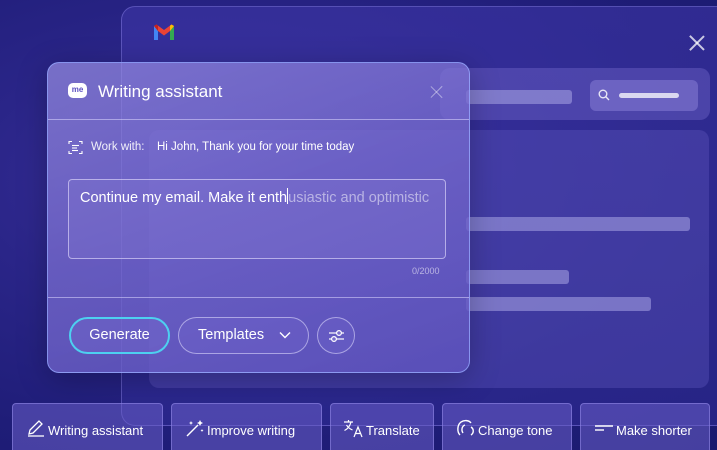 This screenshot has width=717, height=450. What do you see at coordinates (353, 429) in the screenshot?
I see `translate-icon` at bounding box center [353, 429].